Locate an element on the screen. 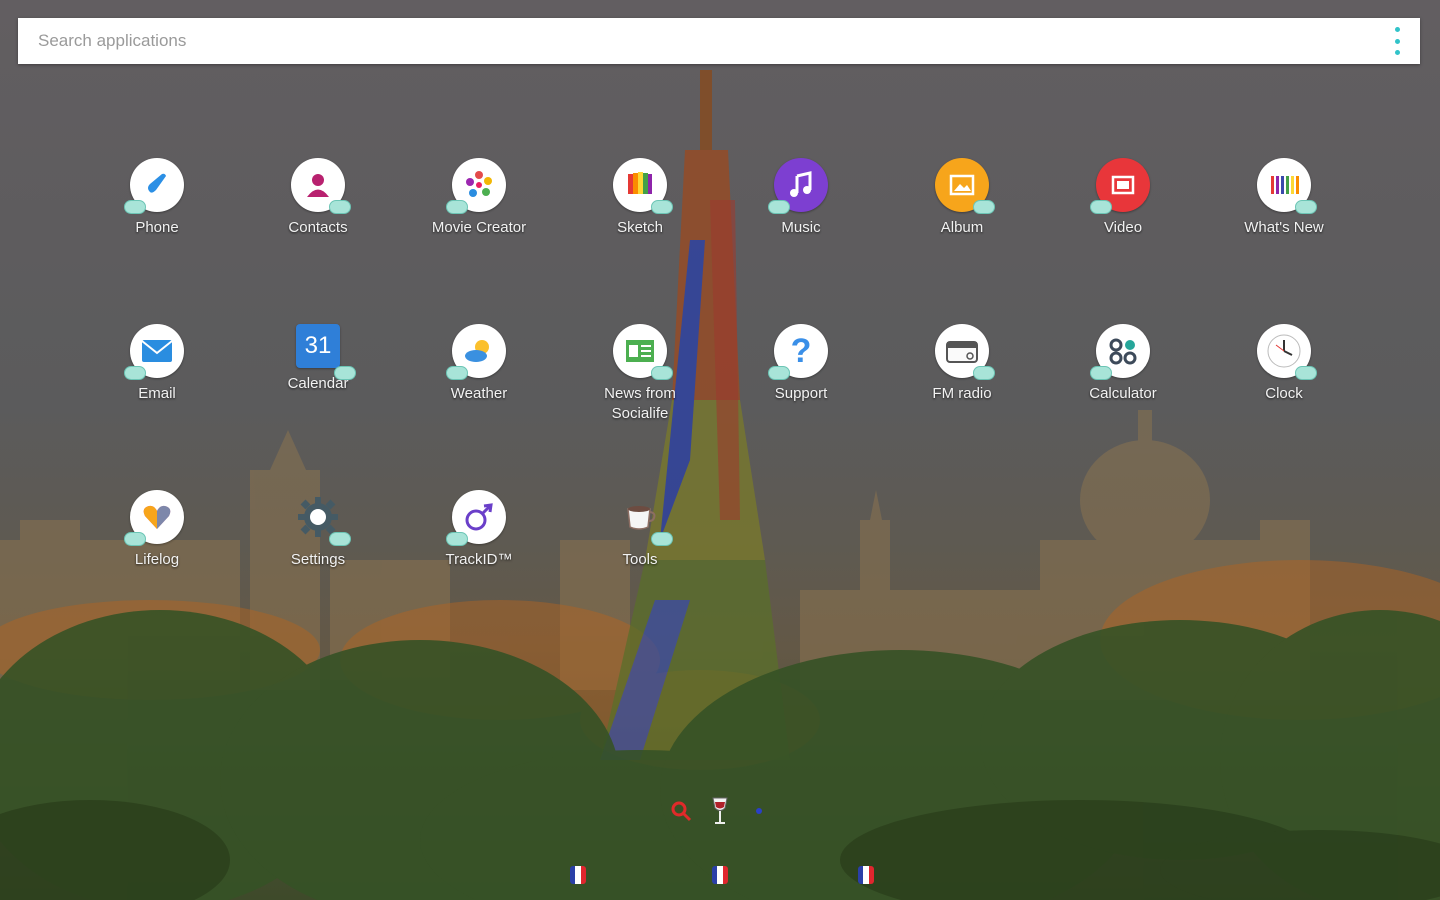 The height and width of the screenshot is (900, 1440). app-label: Weather is located at coordinates (479, 393).